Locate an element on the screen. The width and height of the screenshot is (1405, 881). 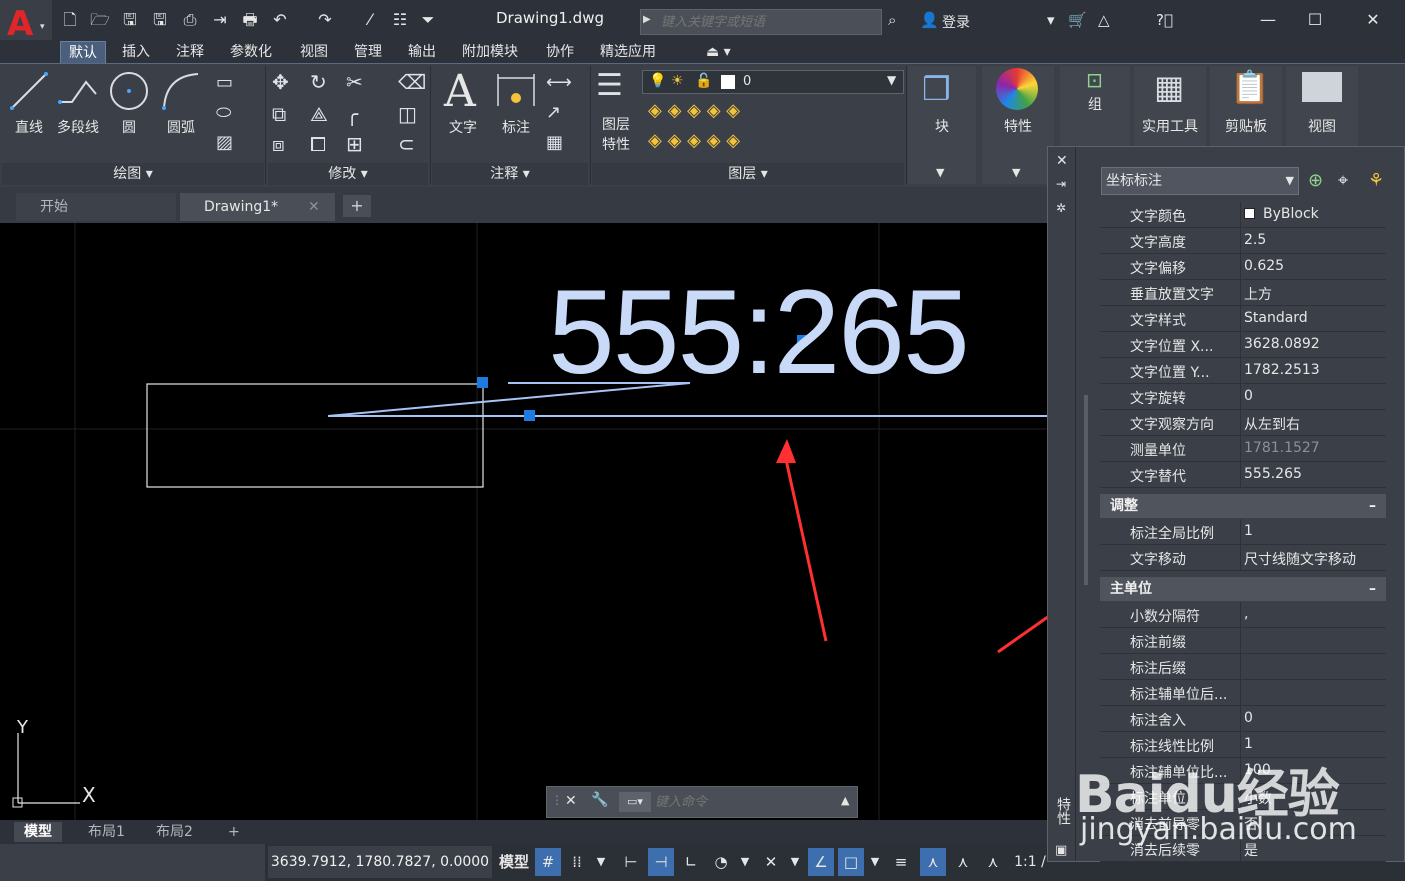
infer-constraints-icon: ⊢ is located at coordinates (631, 862).